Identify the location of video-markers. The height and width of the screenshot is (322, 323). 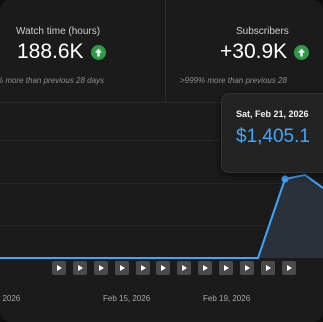
(174, 268).